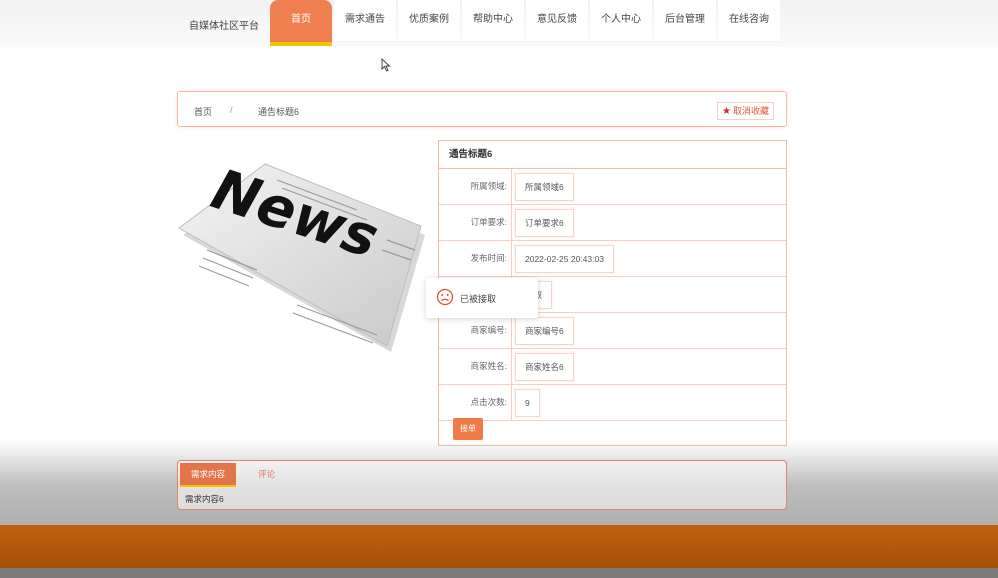 The image size is (998, 578). I want to click on breadcrumb-home: 首页, so click(203, 111).